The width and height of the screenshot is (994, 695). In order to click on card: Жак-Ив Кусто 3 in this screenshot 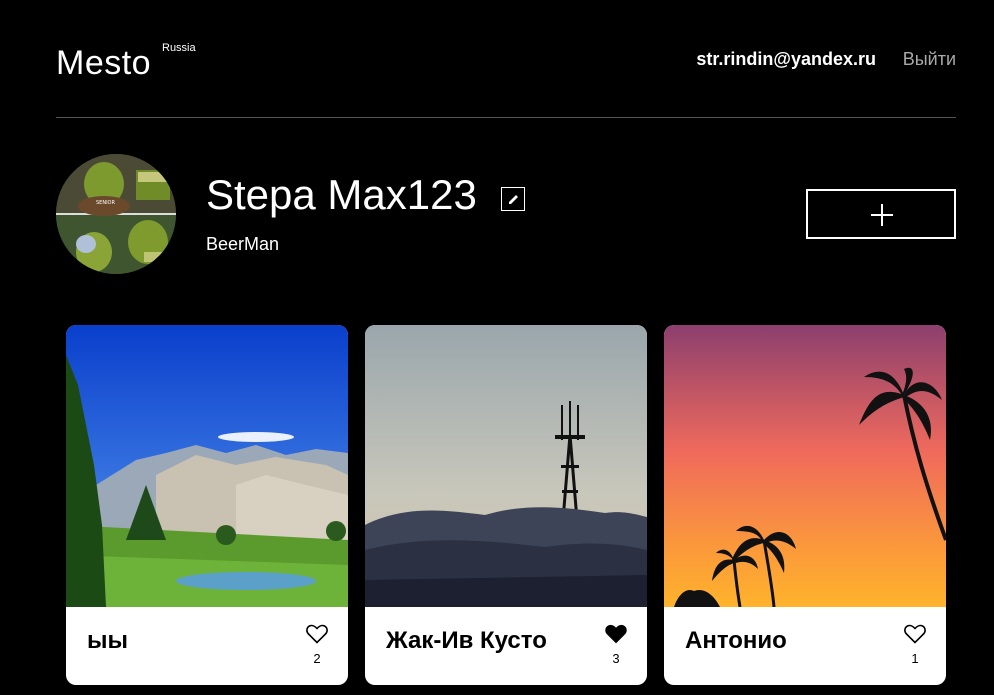, I will do `click(506, 505)`.